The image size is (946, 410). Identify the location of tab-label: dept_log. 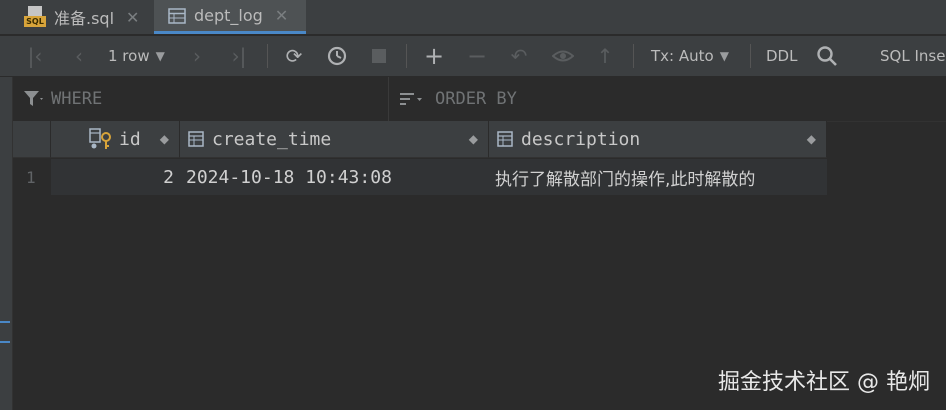
(228, 15).